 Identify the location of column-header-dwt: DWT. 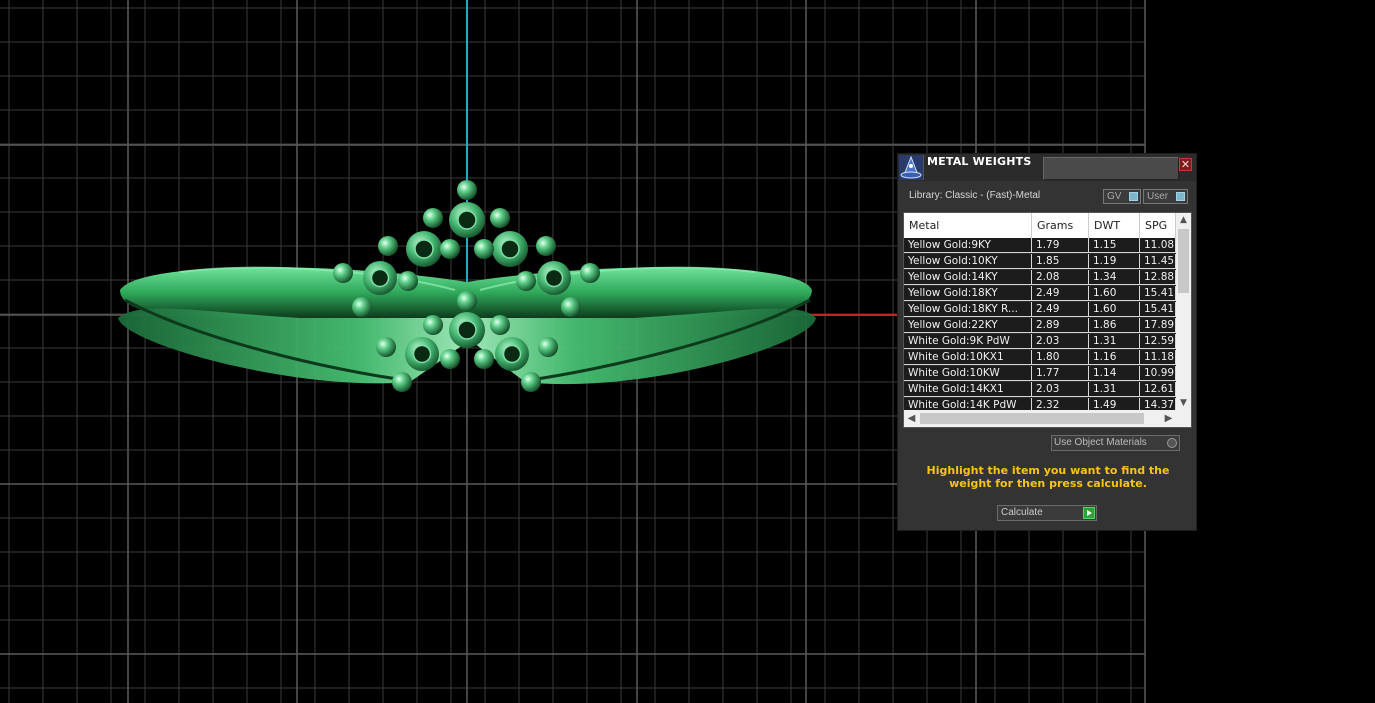
(1114, 225).